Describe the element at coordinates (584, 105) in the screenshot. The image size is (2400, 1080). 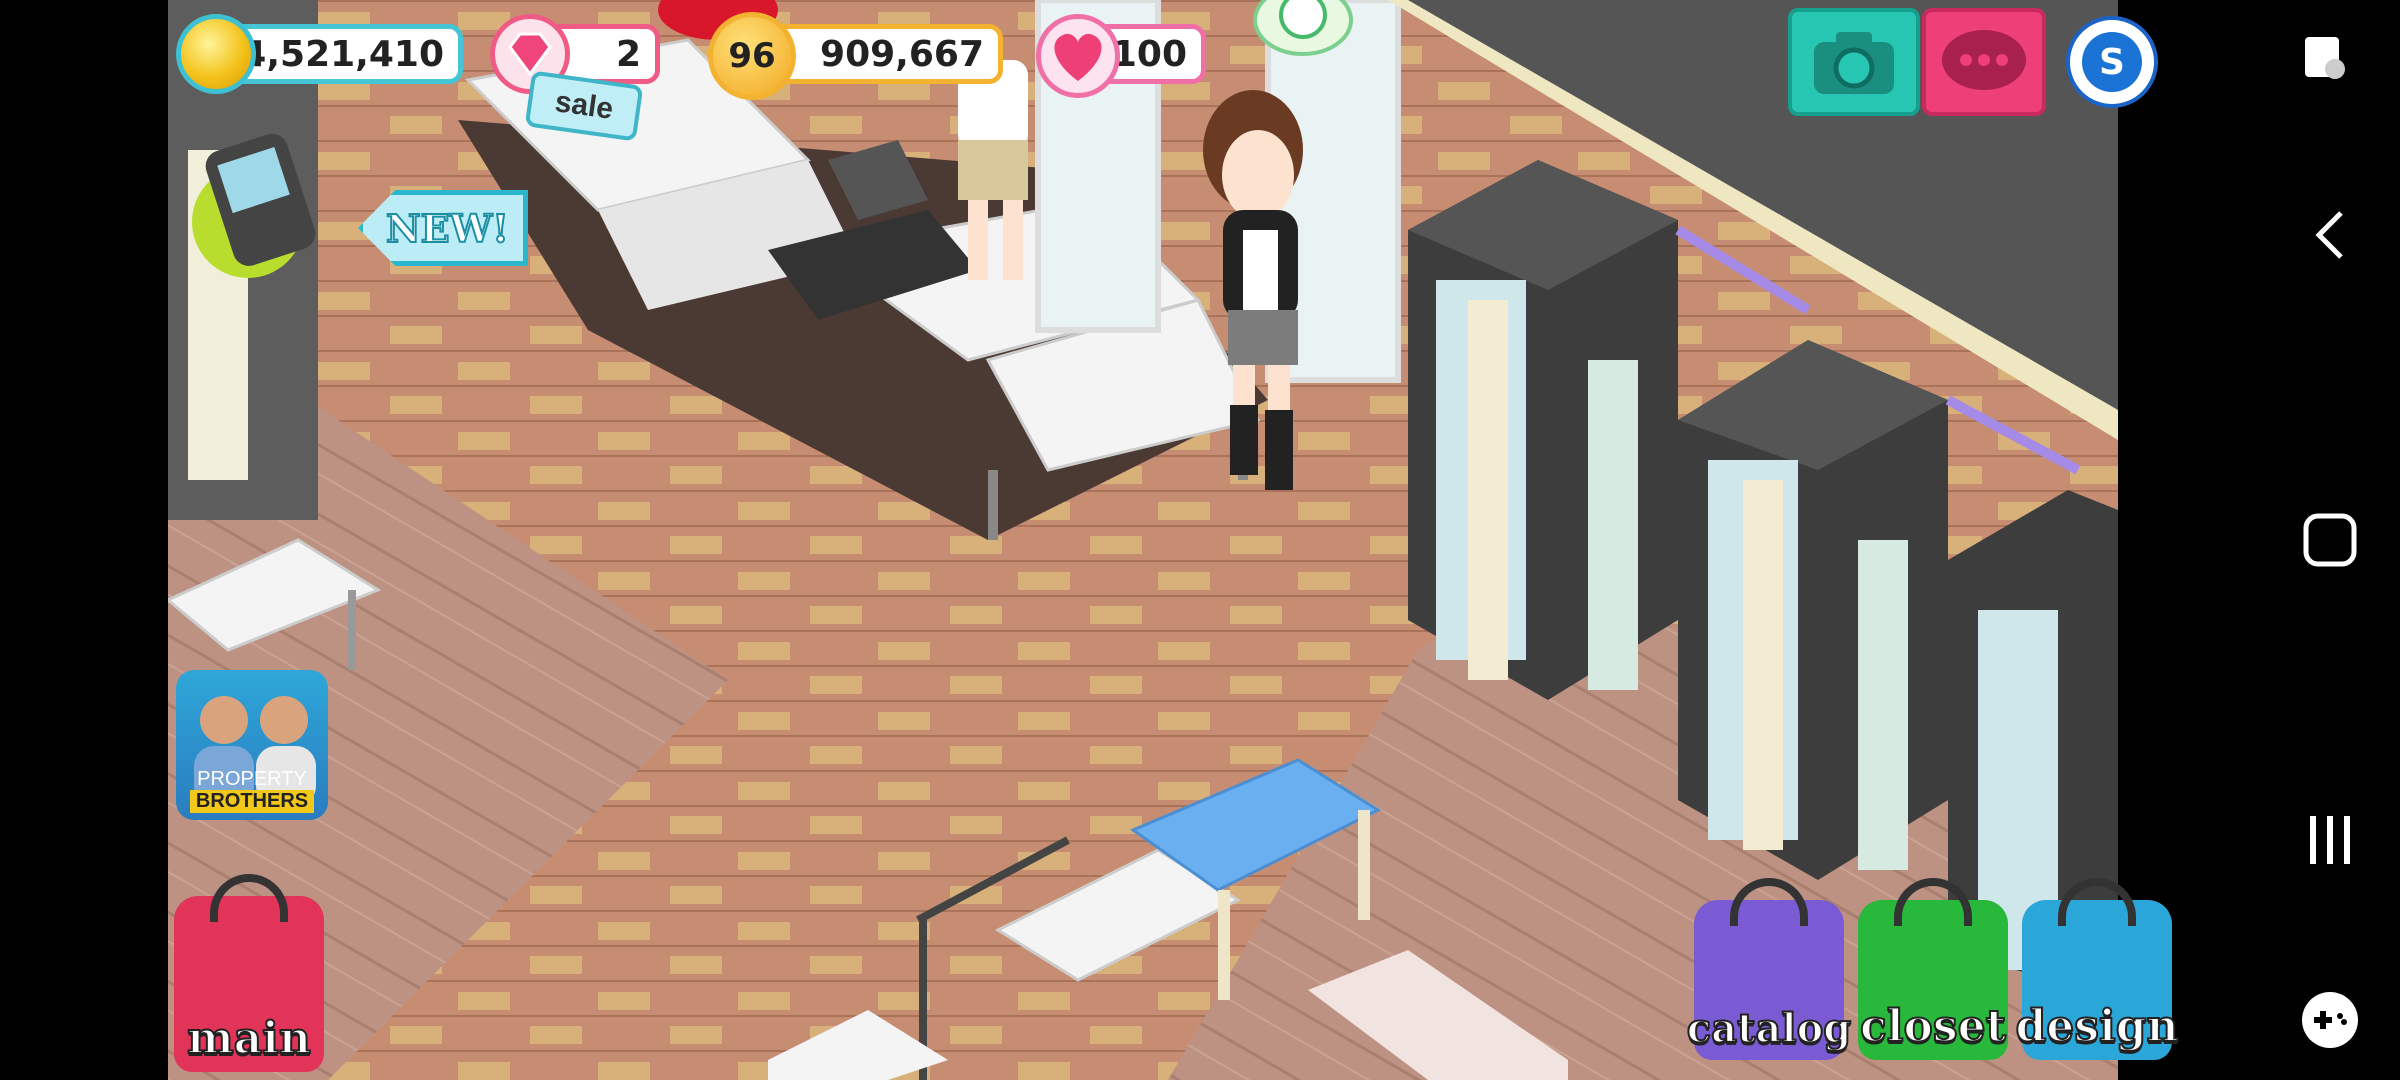
I see `sale-label: sale` at that location.